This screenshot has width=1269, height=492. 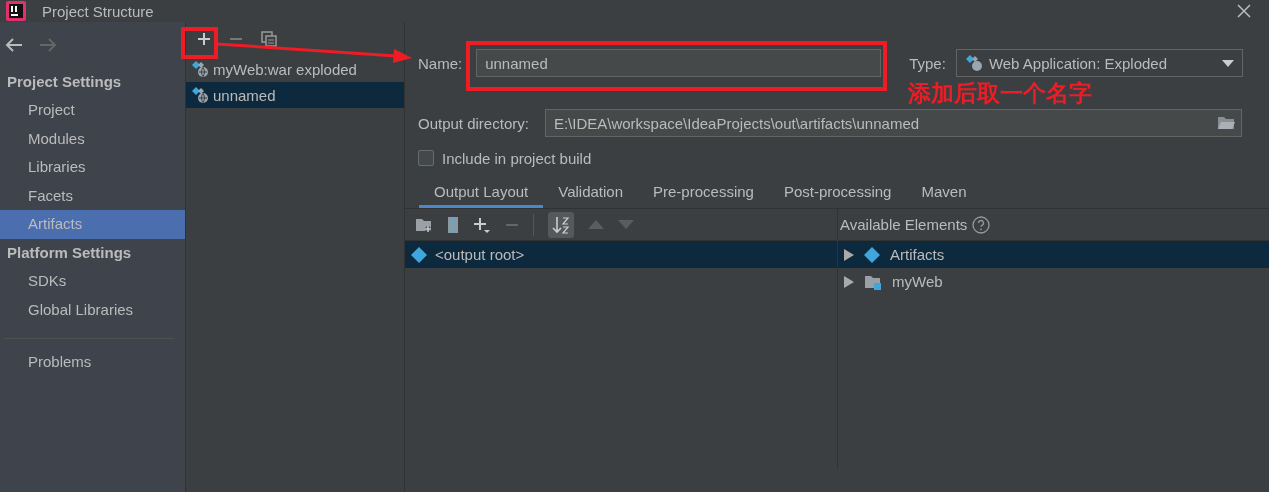 What do you see at coordinates (1053, 281) in the screenshot?
I see `tree-item: myWeb` at bounding box center [1053, 281].